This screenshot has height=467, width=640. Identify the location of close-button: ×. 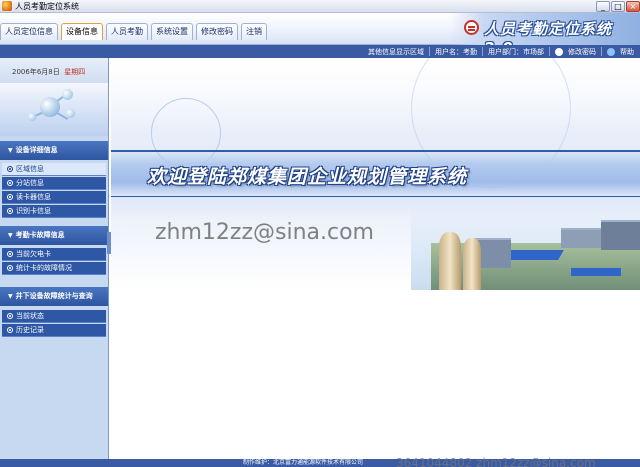
(633, 6).